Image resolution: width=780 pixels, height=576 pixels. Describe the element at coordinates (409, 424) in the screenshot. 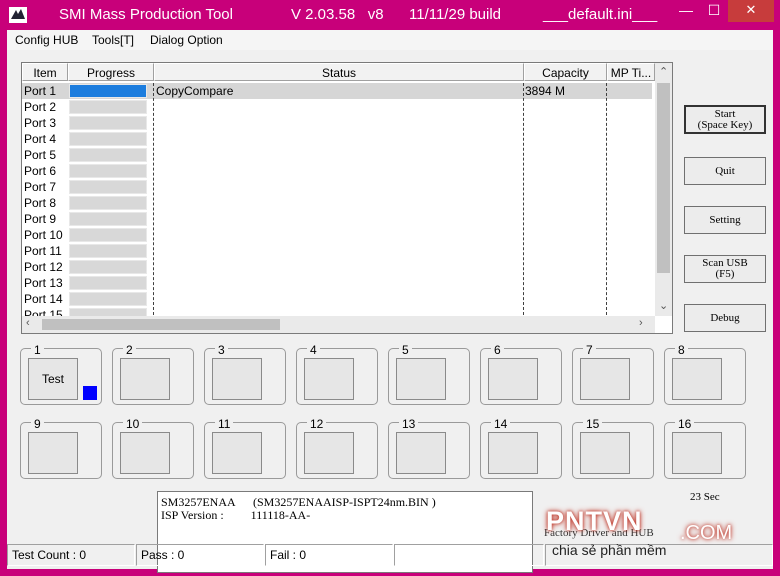

I see `port-box-number: 13` at that location.